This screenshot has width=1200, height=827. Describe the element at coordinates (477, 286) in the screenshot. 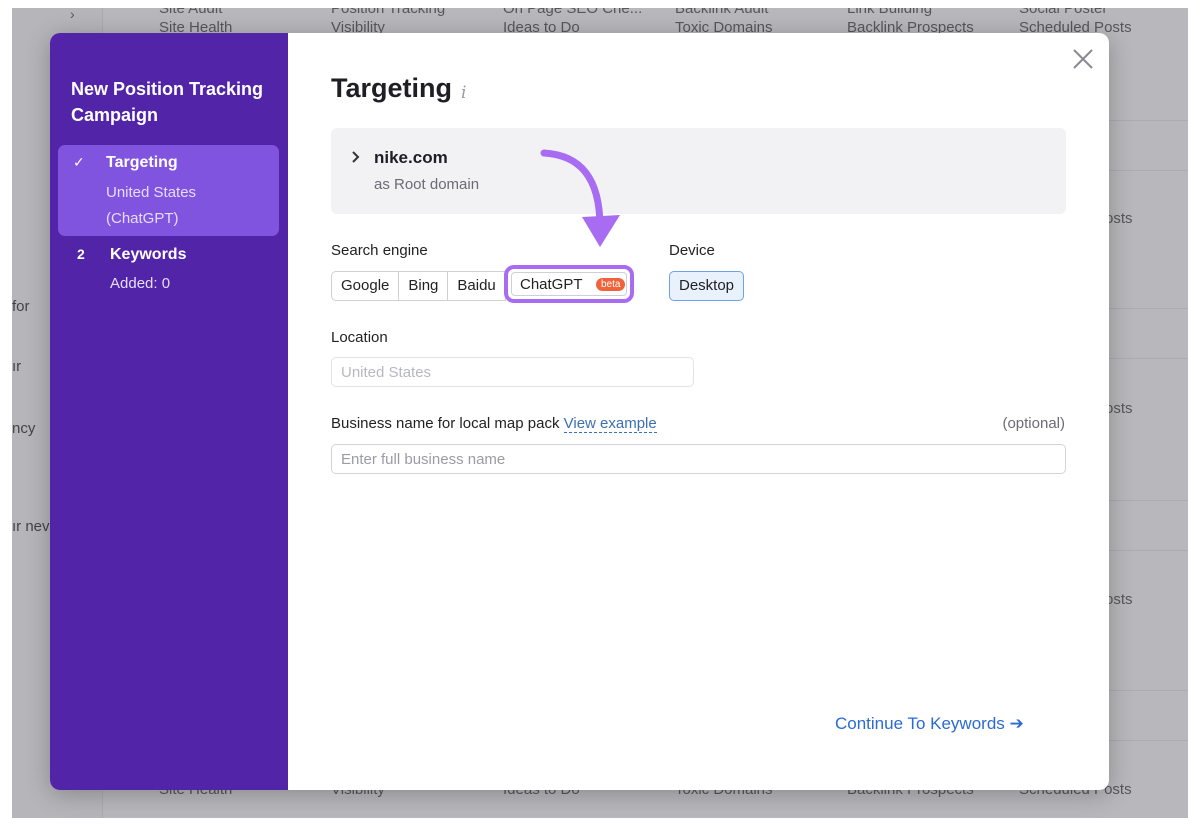

I see `engine-baidu: Baidu` at that location.